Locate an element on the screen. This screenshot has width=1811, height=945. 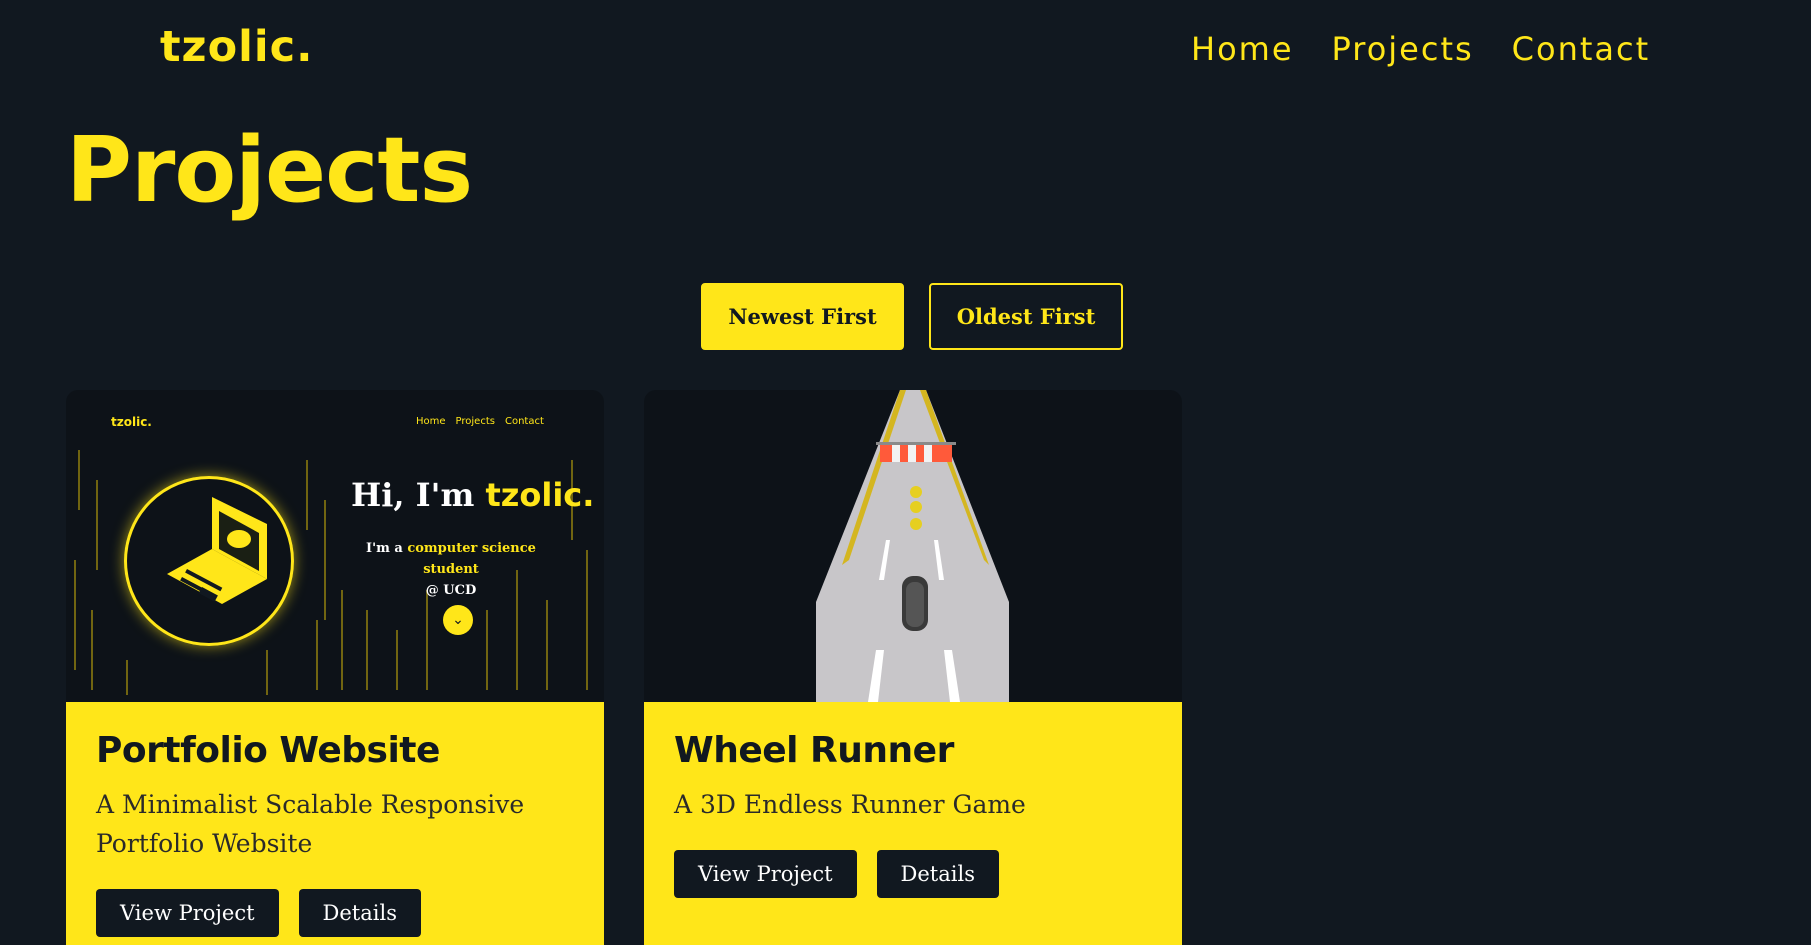
thumb-greeting-text: Hi, I'm is located at coordinates (418, 495).